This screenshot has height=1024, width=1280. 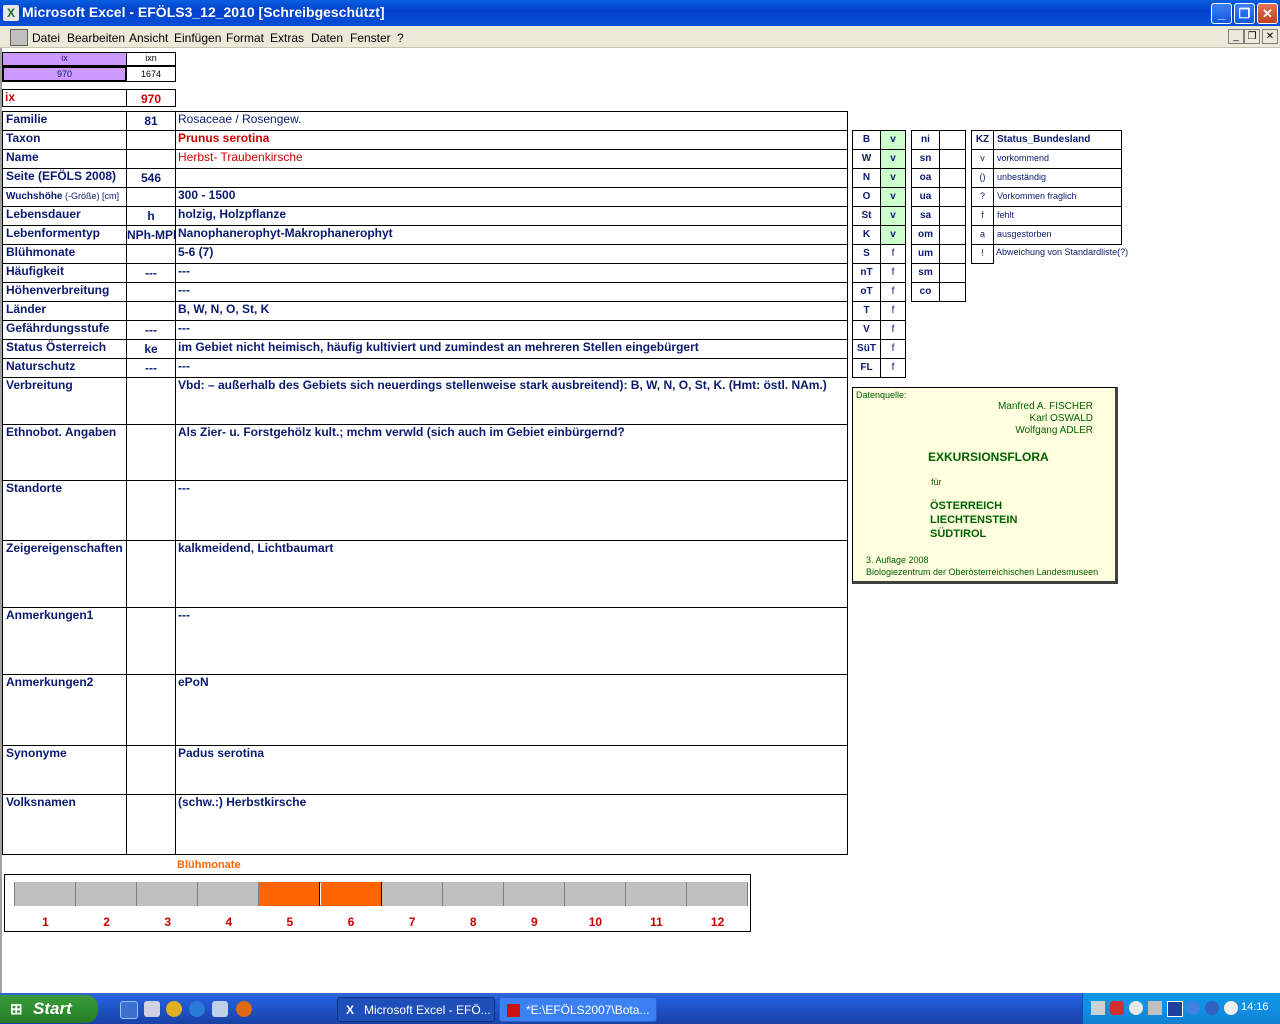 I want to click on minimize-button: _, so click(x=1221, y=13).